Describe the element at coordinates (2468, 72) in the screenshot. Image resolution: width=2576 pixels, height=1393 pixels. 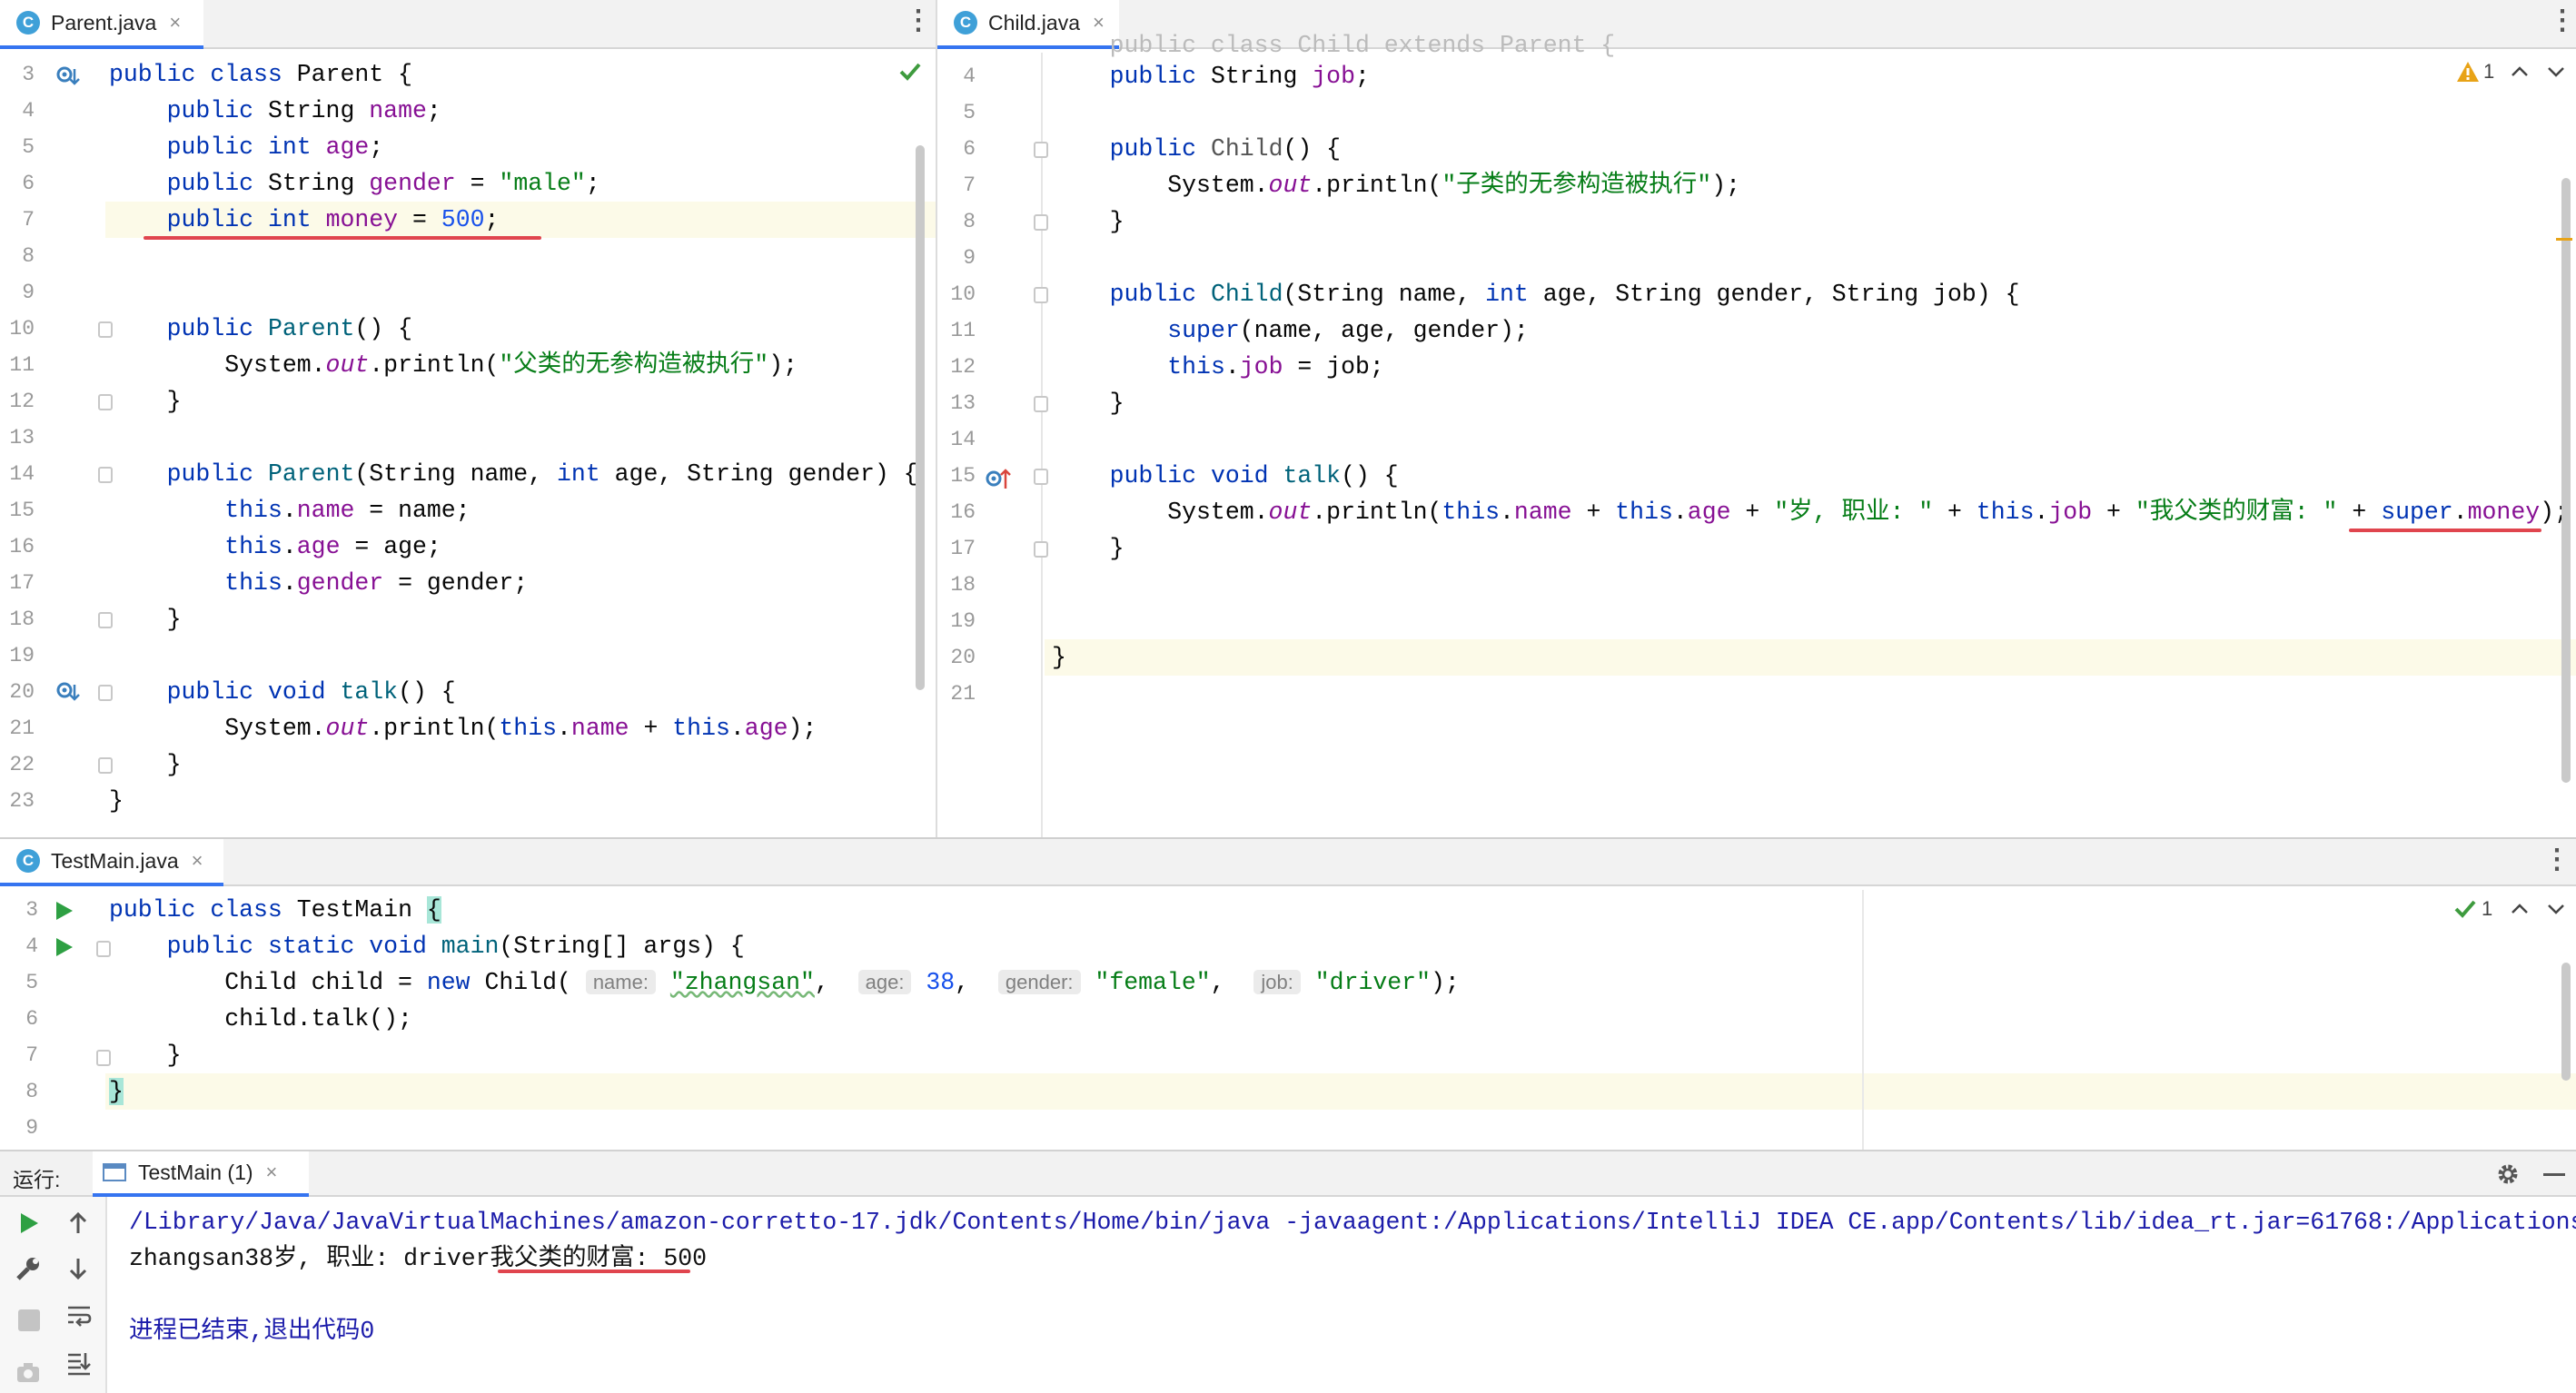
I see `warning-icon` at that location.